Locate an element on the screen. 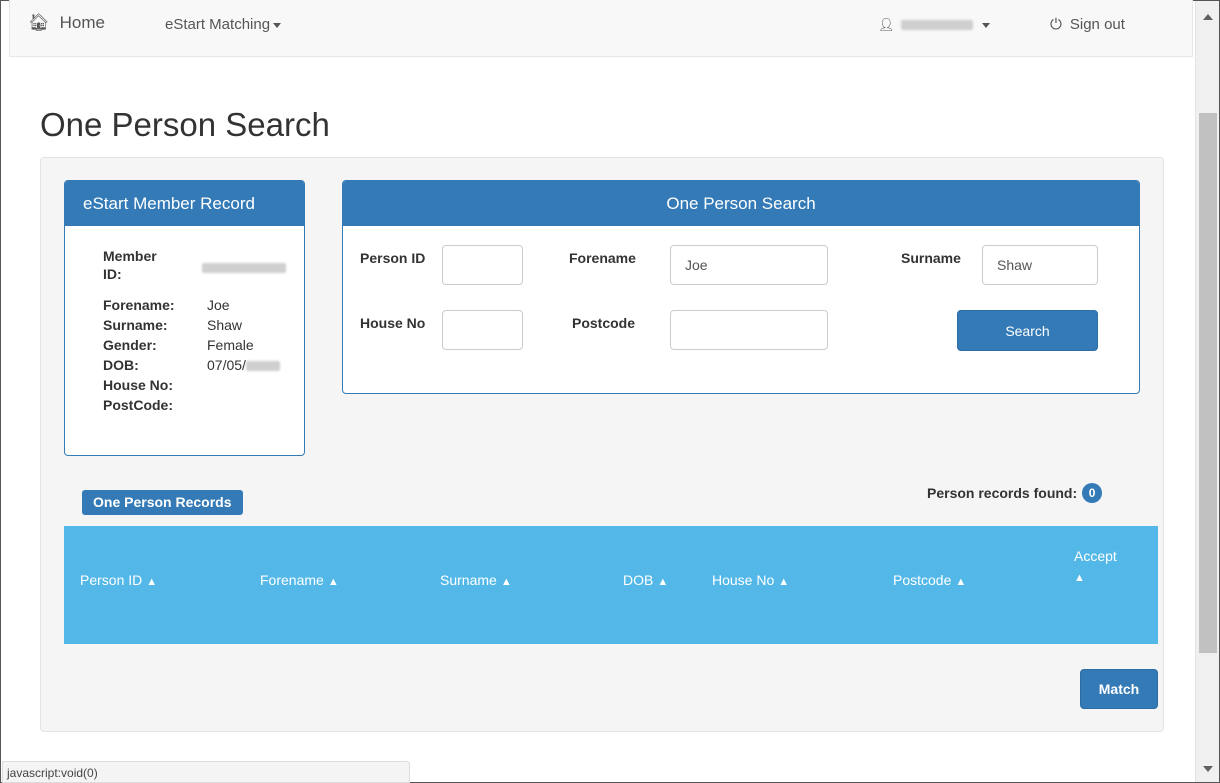  postcode-input is located at coordinates (749, 330).